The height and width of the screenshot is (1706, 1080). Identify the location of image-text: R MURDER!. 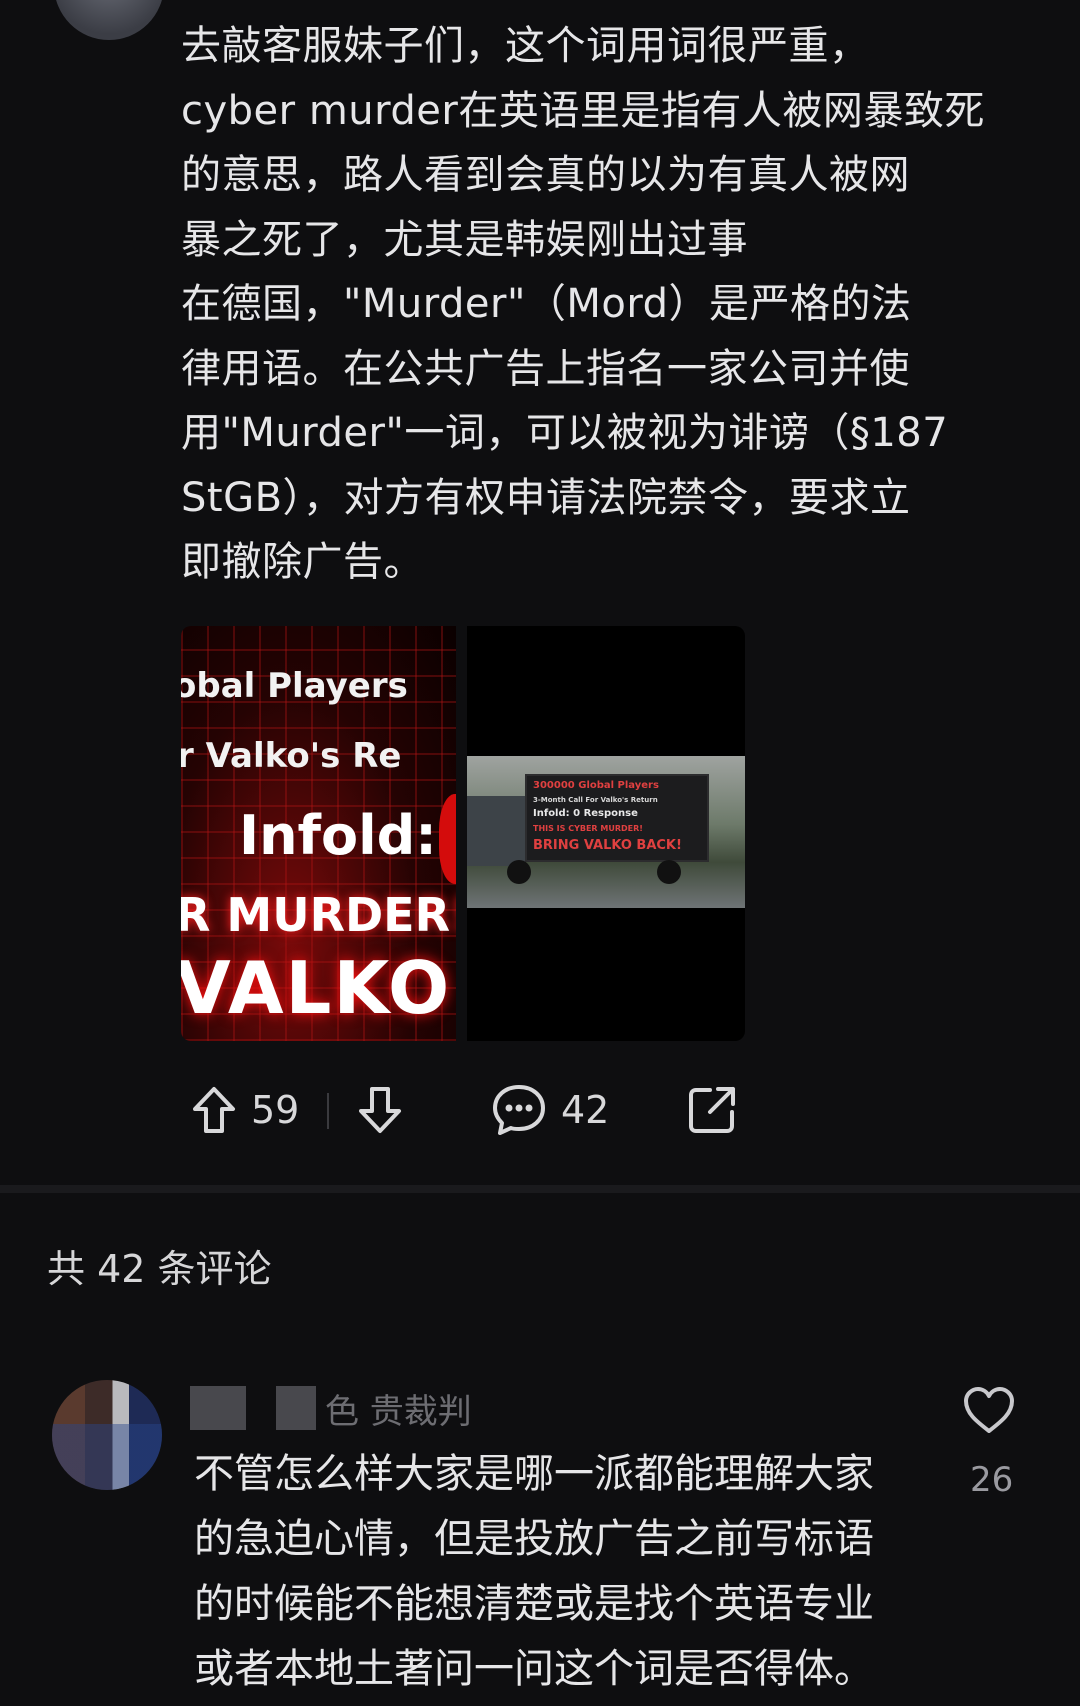
(318, 915).